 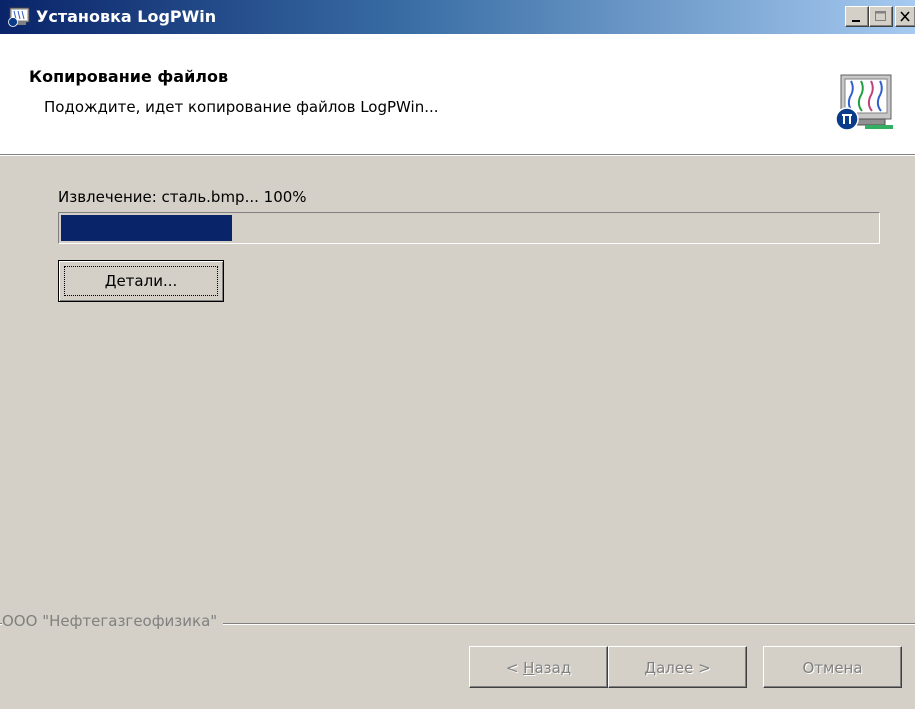 What do you see at coordinates (457, 155) in the screenshot?
I see `header-divider-highlight` at bounding box center [457, 155].